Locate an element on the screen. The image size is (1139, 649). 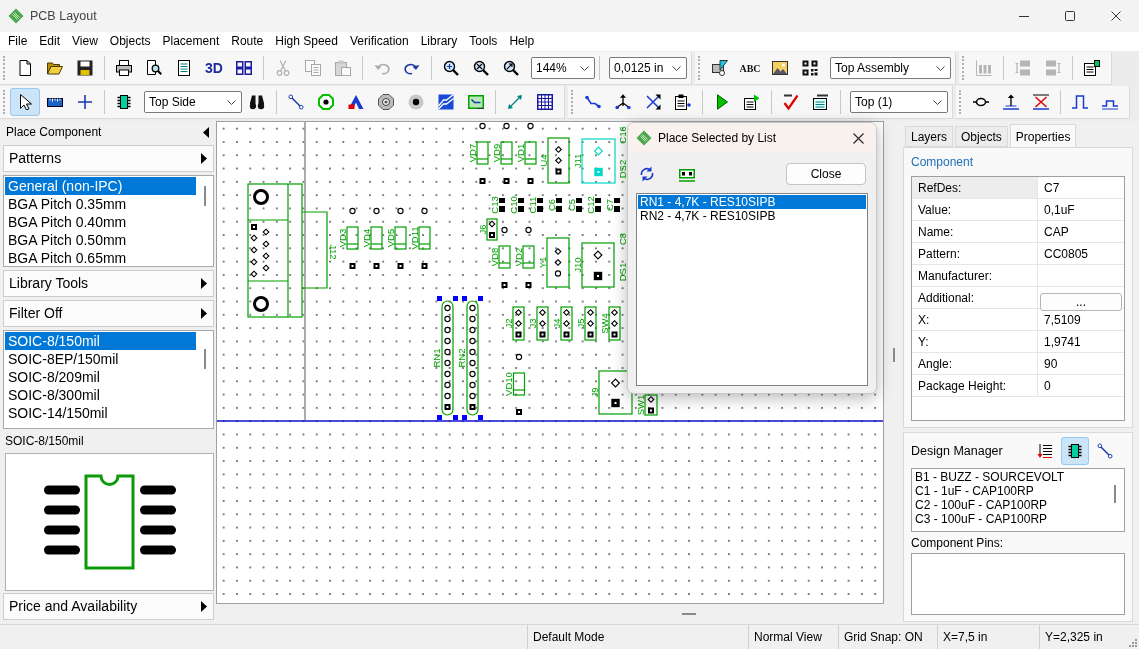
text-tool-button: ABC is located at coordinates (750, 68).